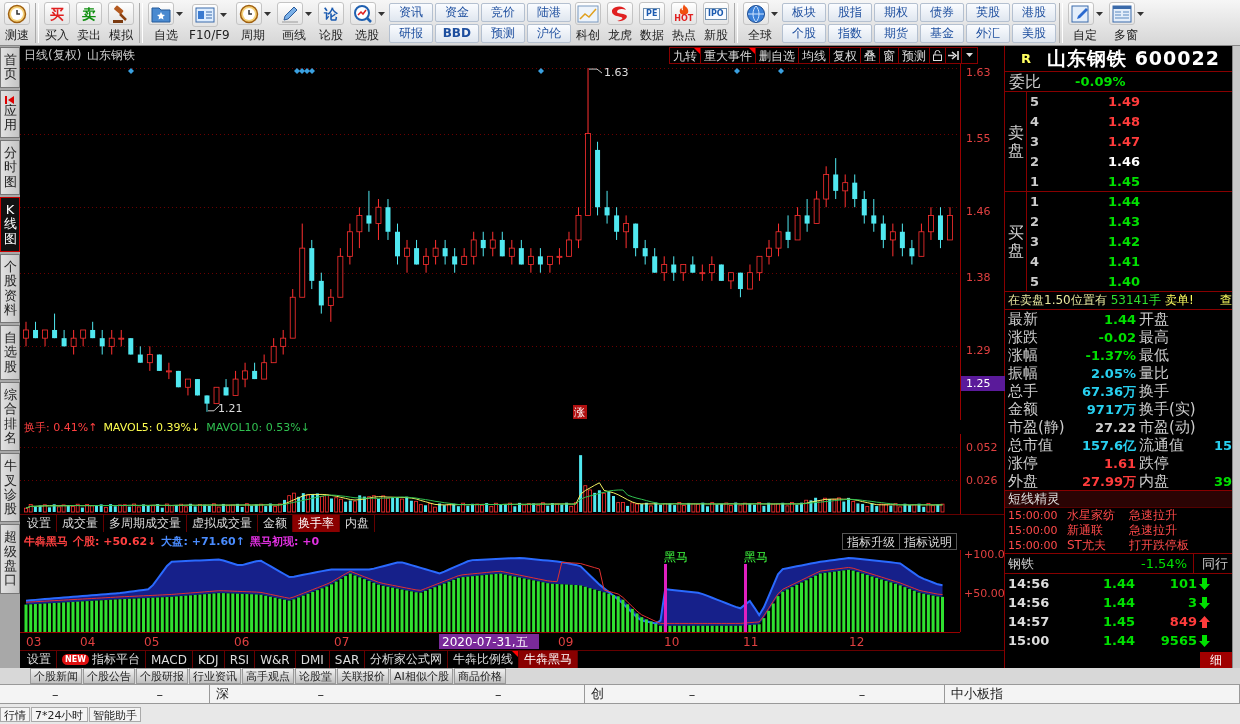 Image resolution: width=1240 pixels, height=724 pixels. What do you see at coordinates (59, 714) in the screenshot?
I see `footer-tab: 7*24小时` at bounding box center [59, 714].